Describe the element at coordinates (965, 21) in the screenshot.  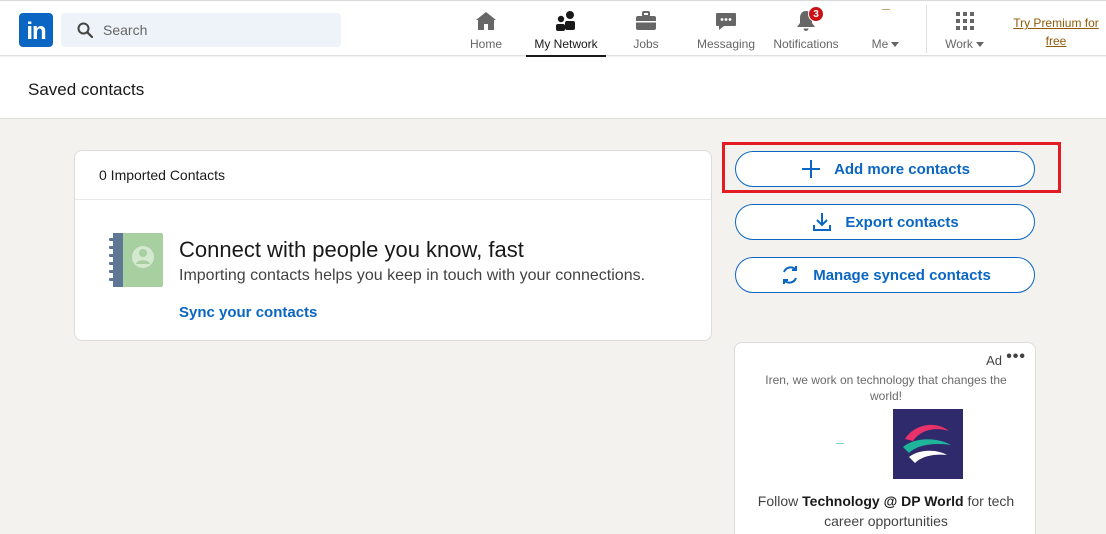
I see `grid-icon` at that location.